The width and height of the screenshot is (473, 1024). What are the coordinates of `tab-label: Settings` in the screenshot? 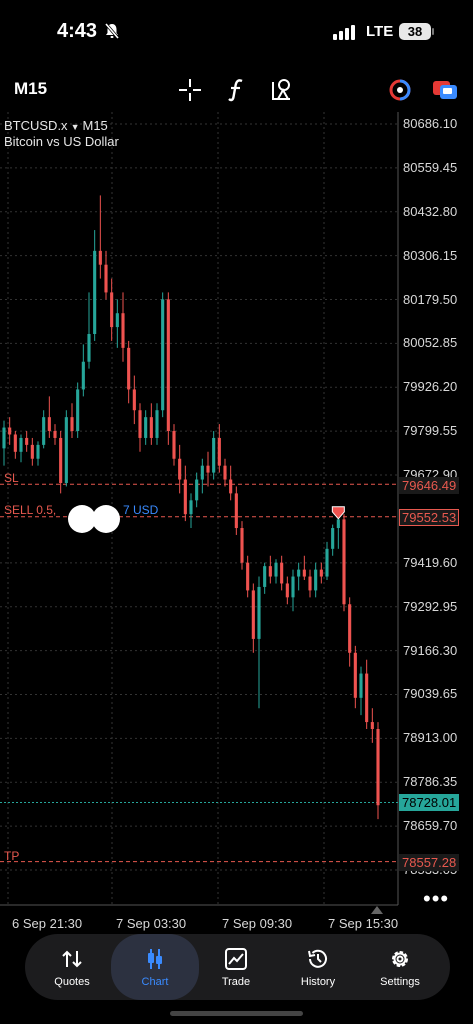 It's located at (400, 982).